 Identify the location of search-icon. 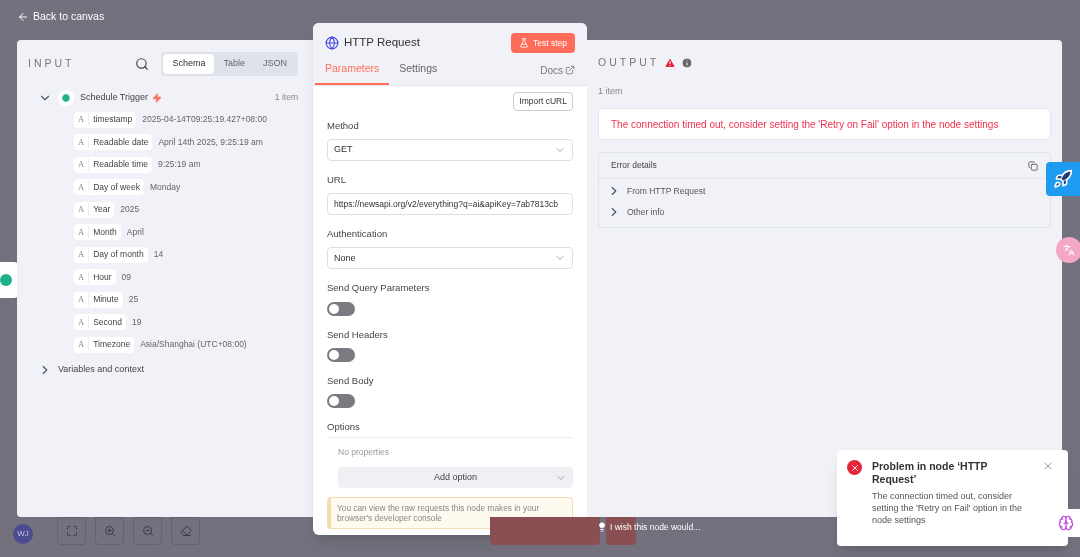
(142, 63).